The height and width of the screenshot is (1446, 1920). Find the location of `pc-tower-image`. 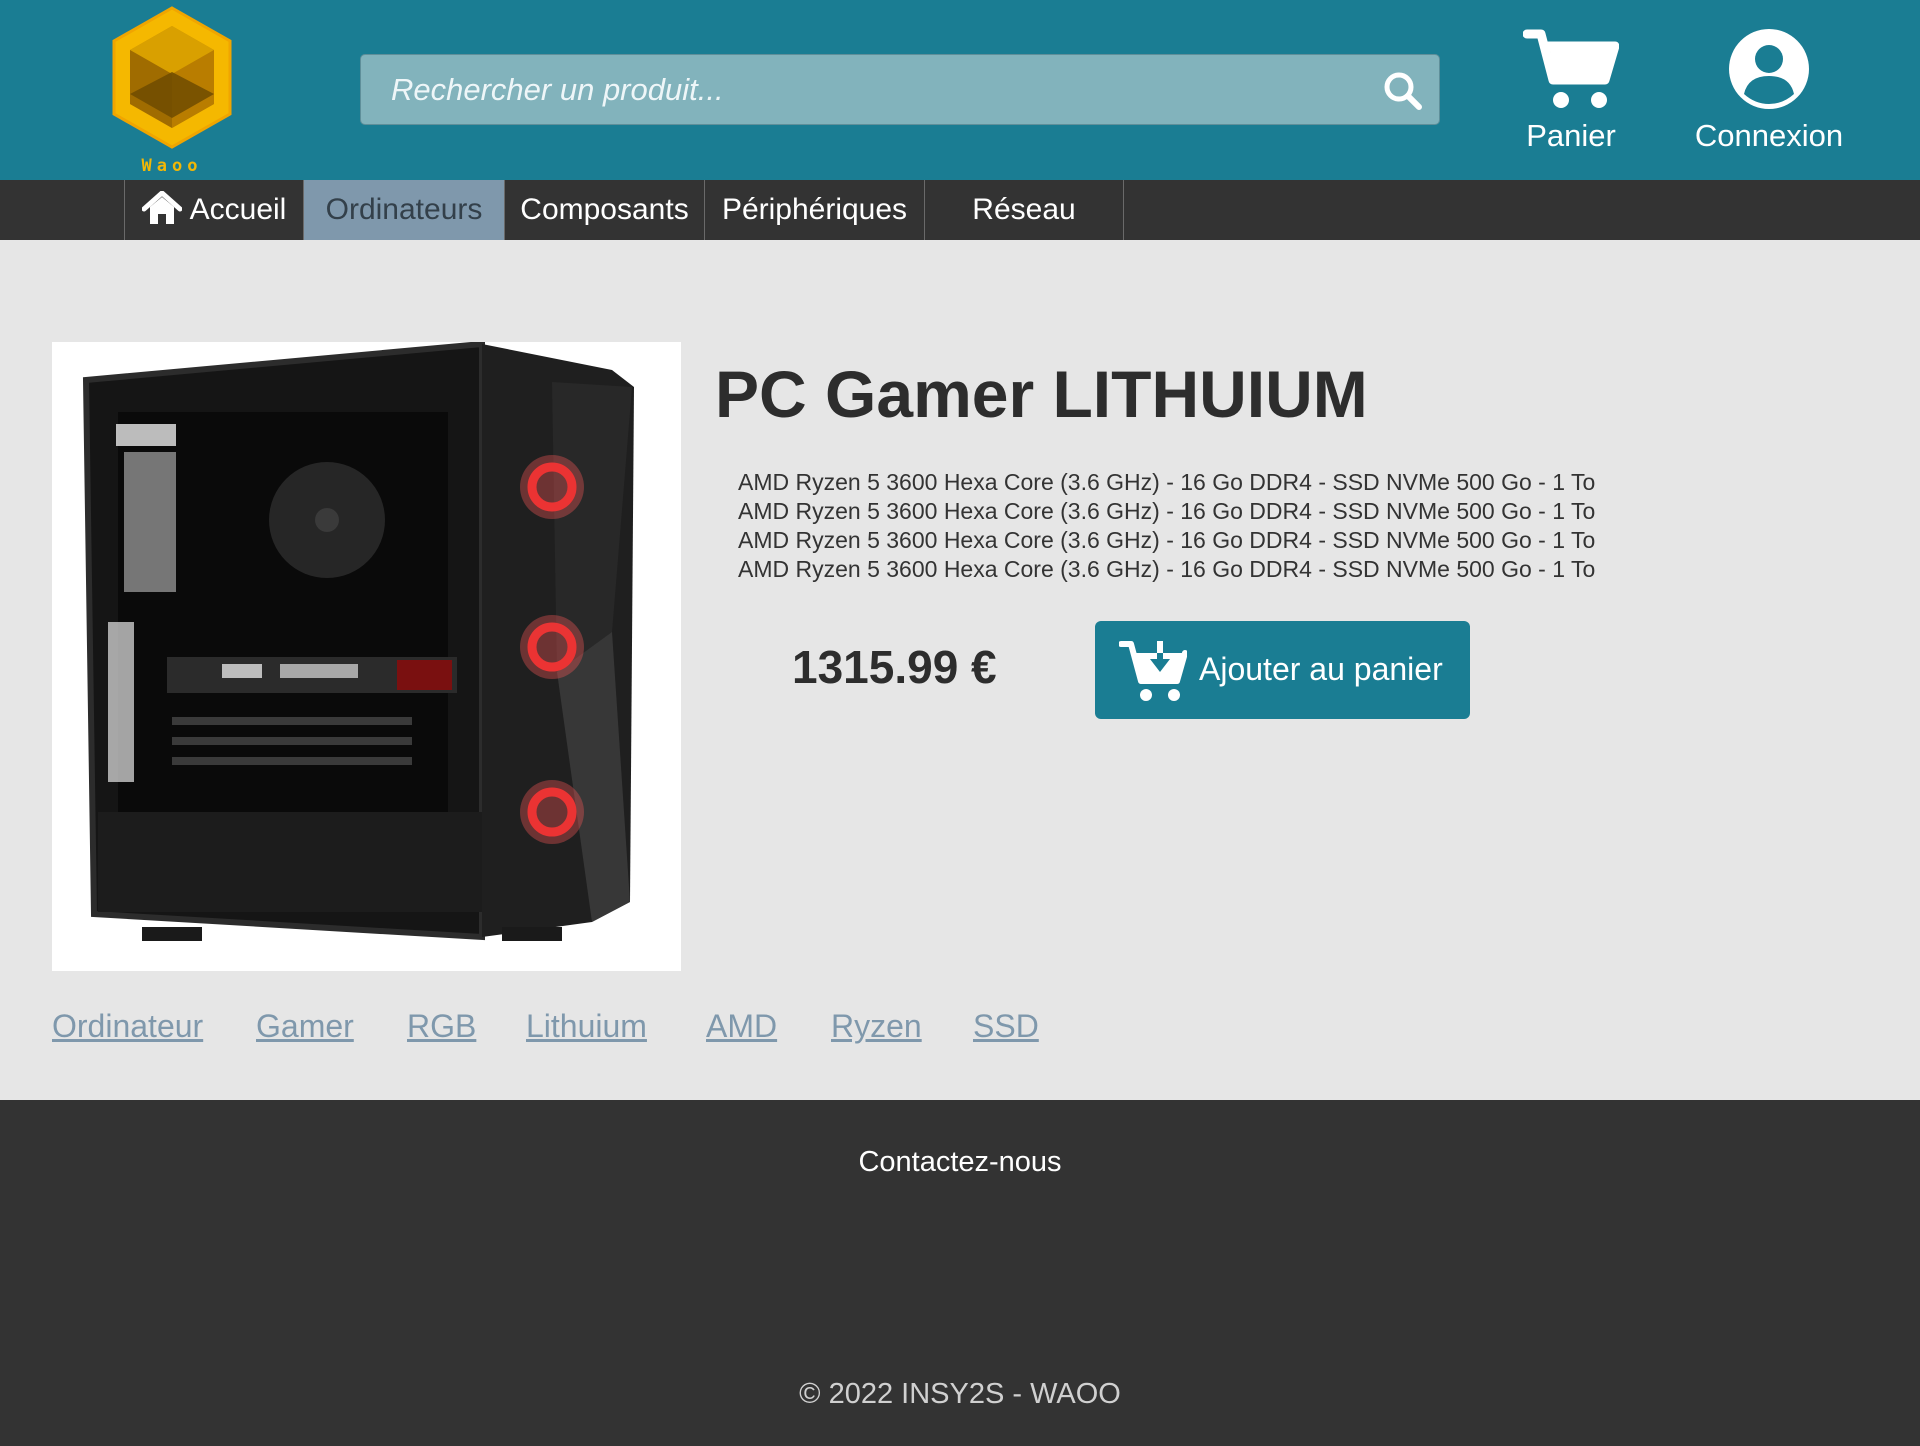

pc-tower-image is located at coordinates (358, 640).